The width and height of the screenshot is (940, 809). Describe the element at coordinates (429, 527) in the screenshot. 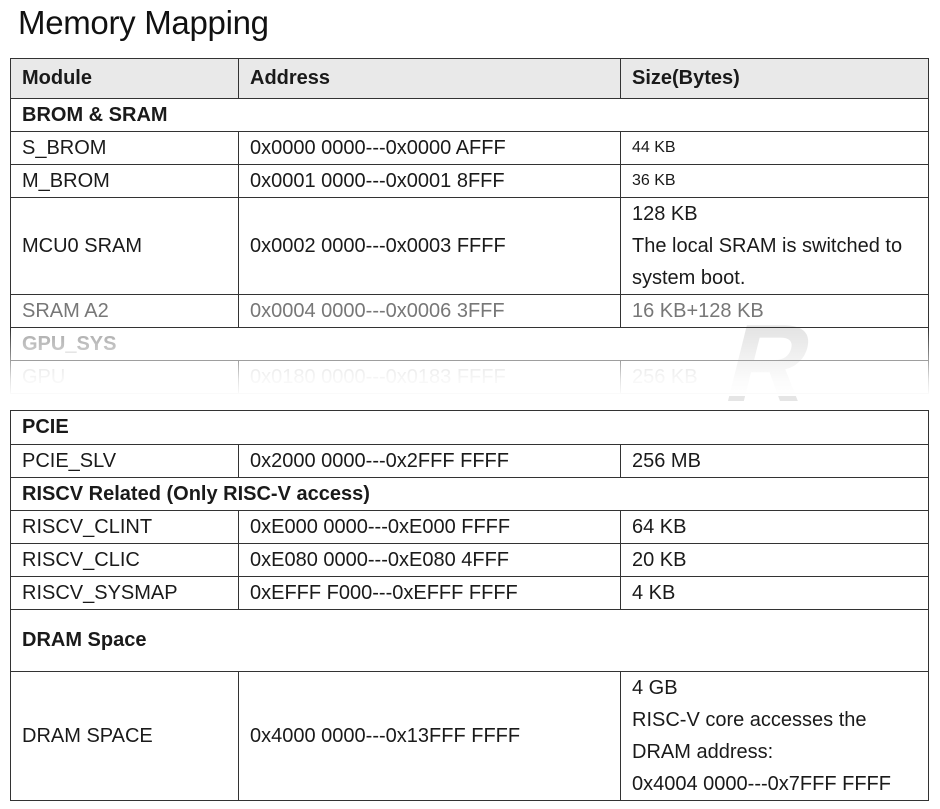

I see `address-cell: 0xE000 0000---0xE000 FFFF` at that location.